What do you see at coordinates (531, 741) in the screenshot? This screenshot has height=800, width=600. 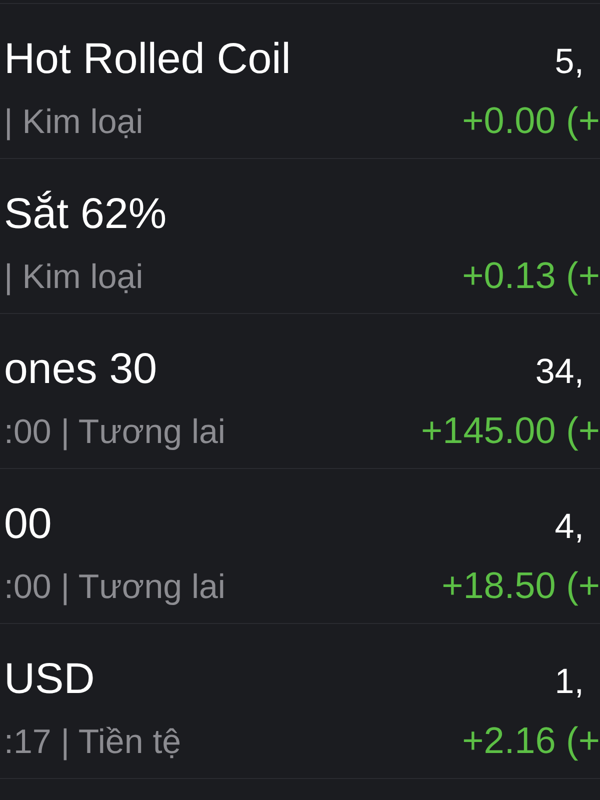 I see `price-change: +2.16 (+` at bounding box center [531, 741].